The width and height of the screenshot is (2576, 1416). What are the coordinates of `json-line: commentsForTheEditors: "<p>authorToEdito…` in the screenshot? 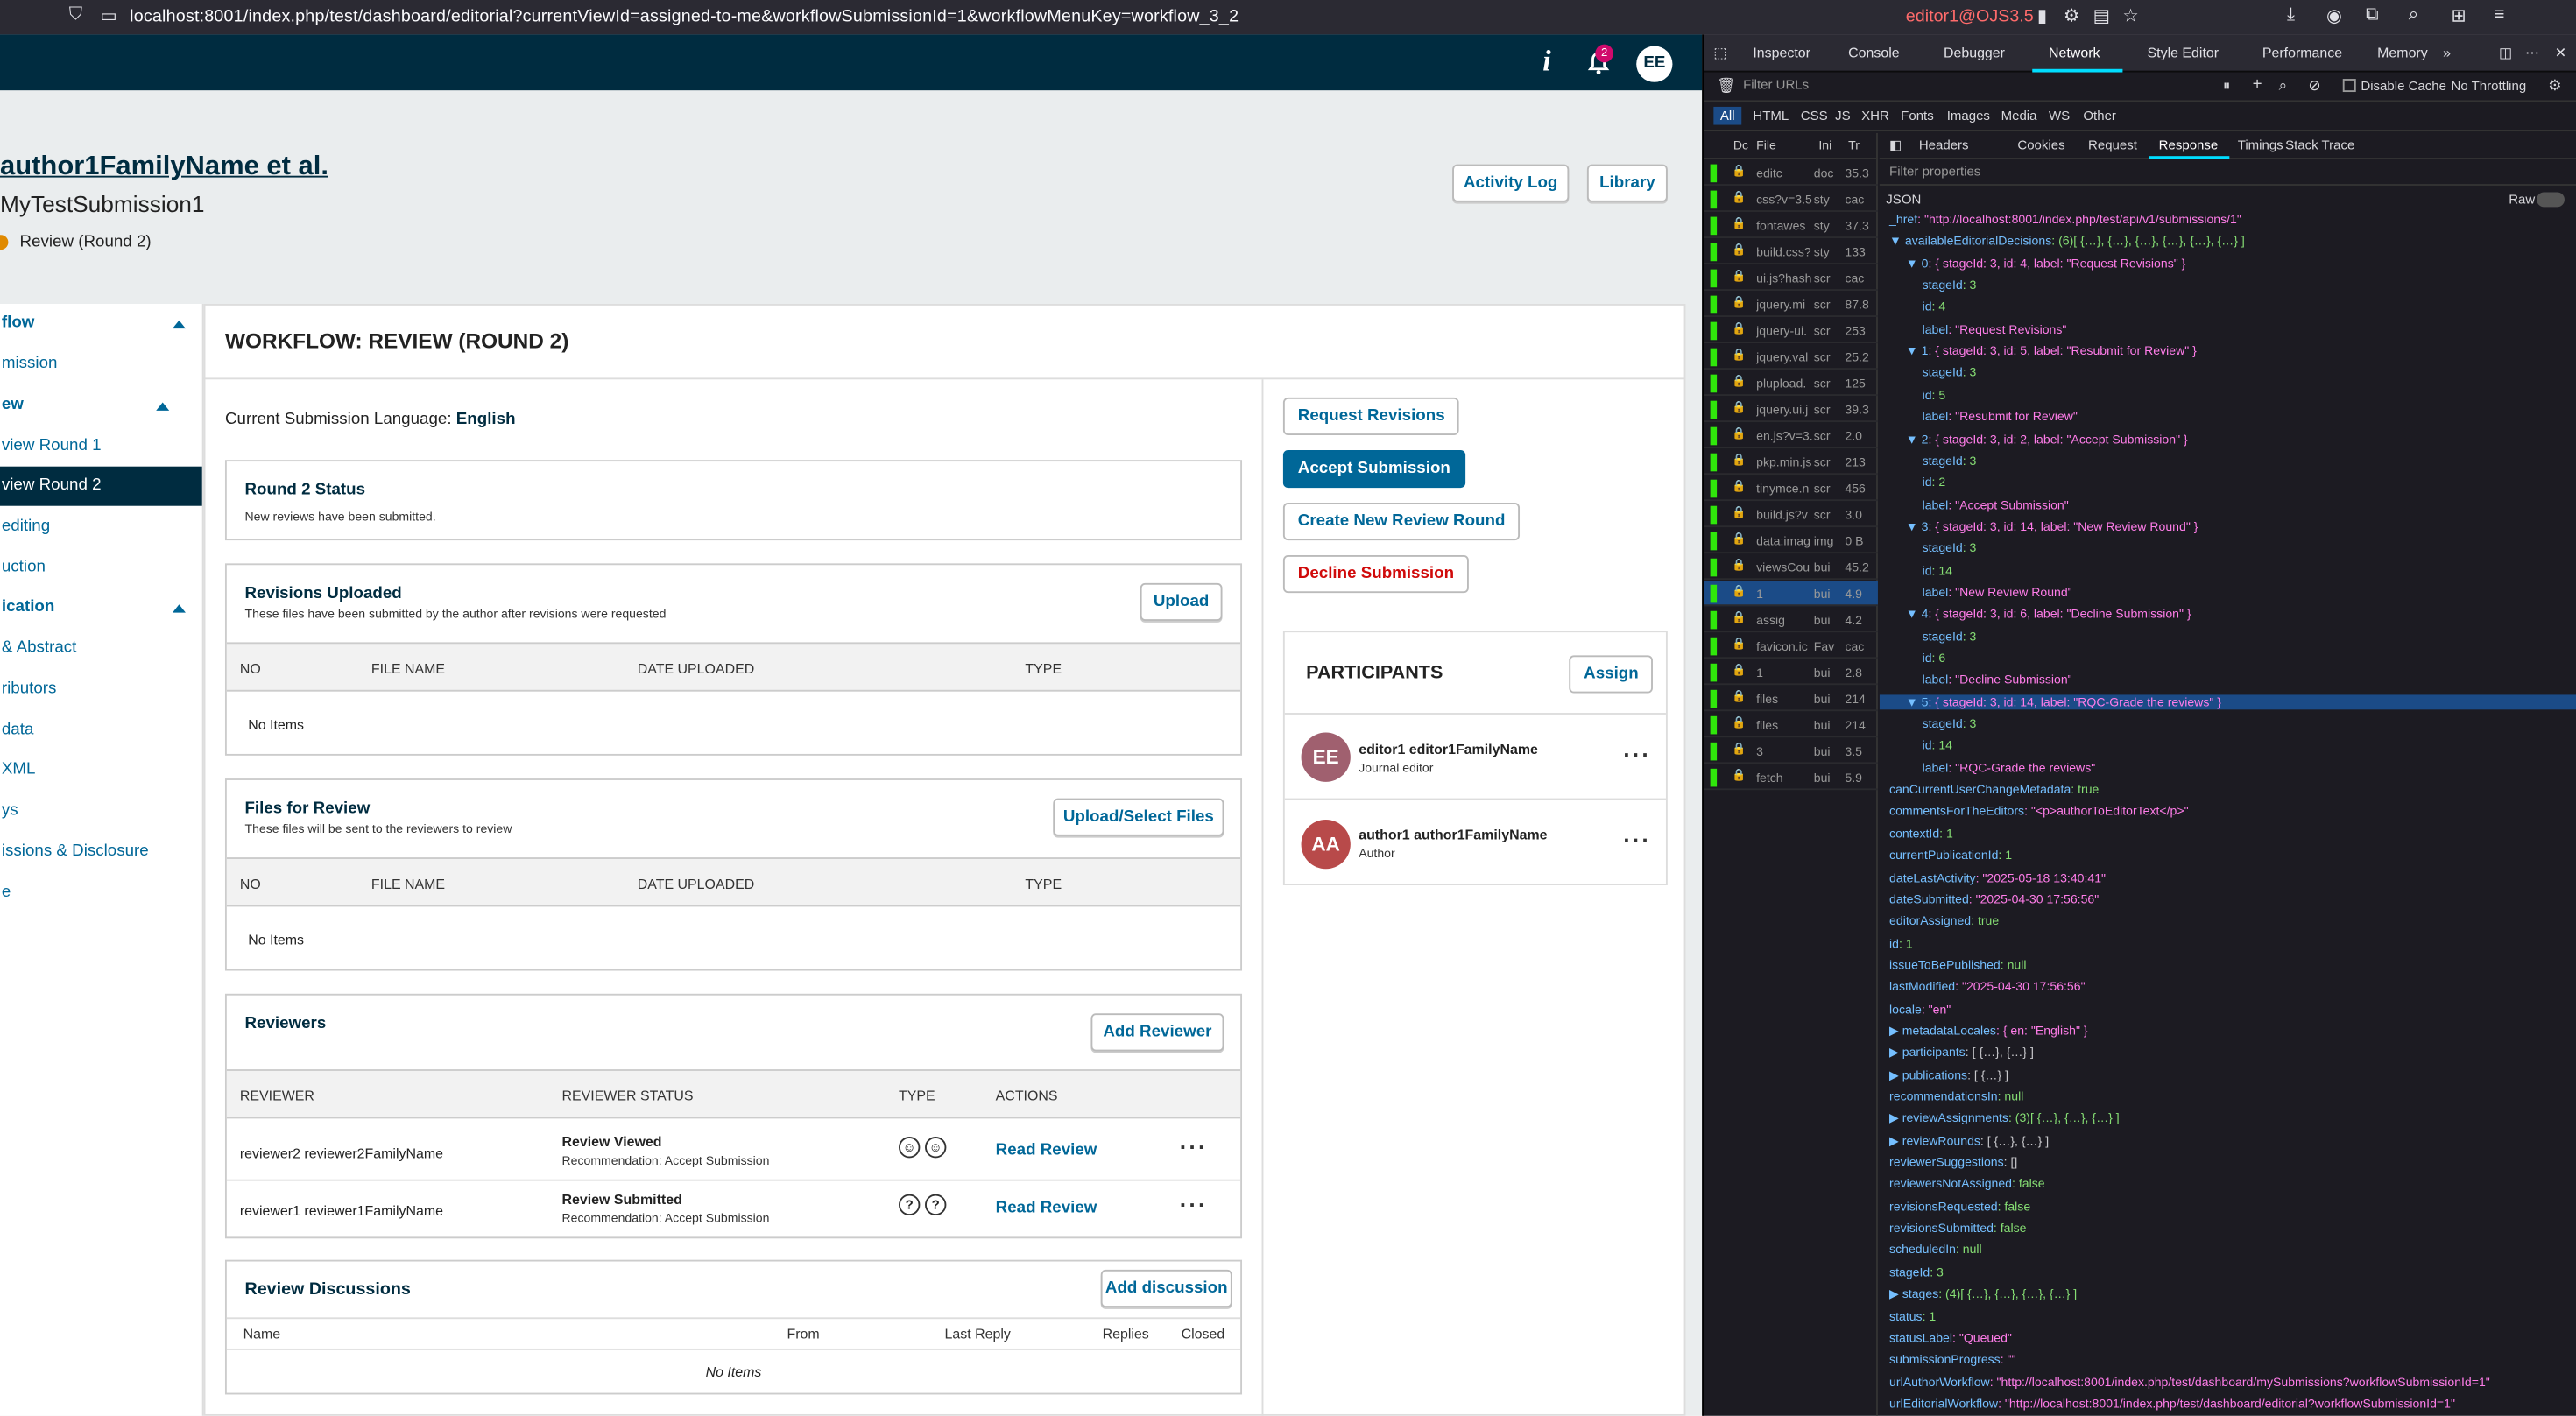 It's located at (2039, 811).